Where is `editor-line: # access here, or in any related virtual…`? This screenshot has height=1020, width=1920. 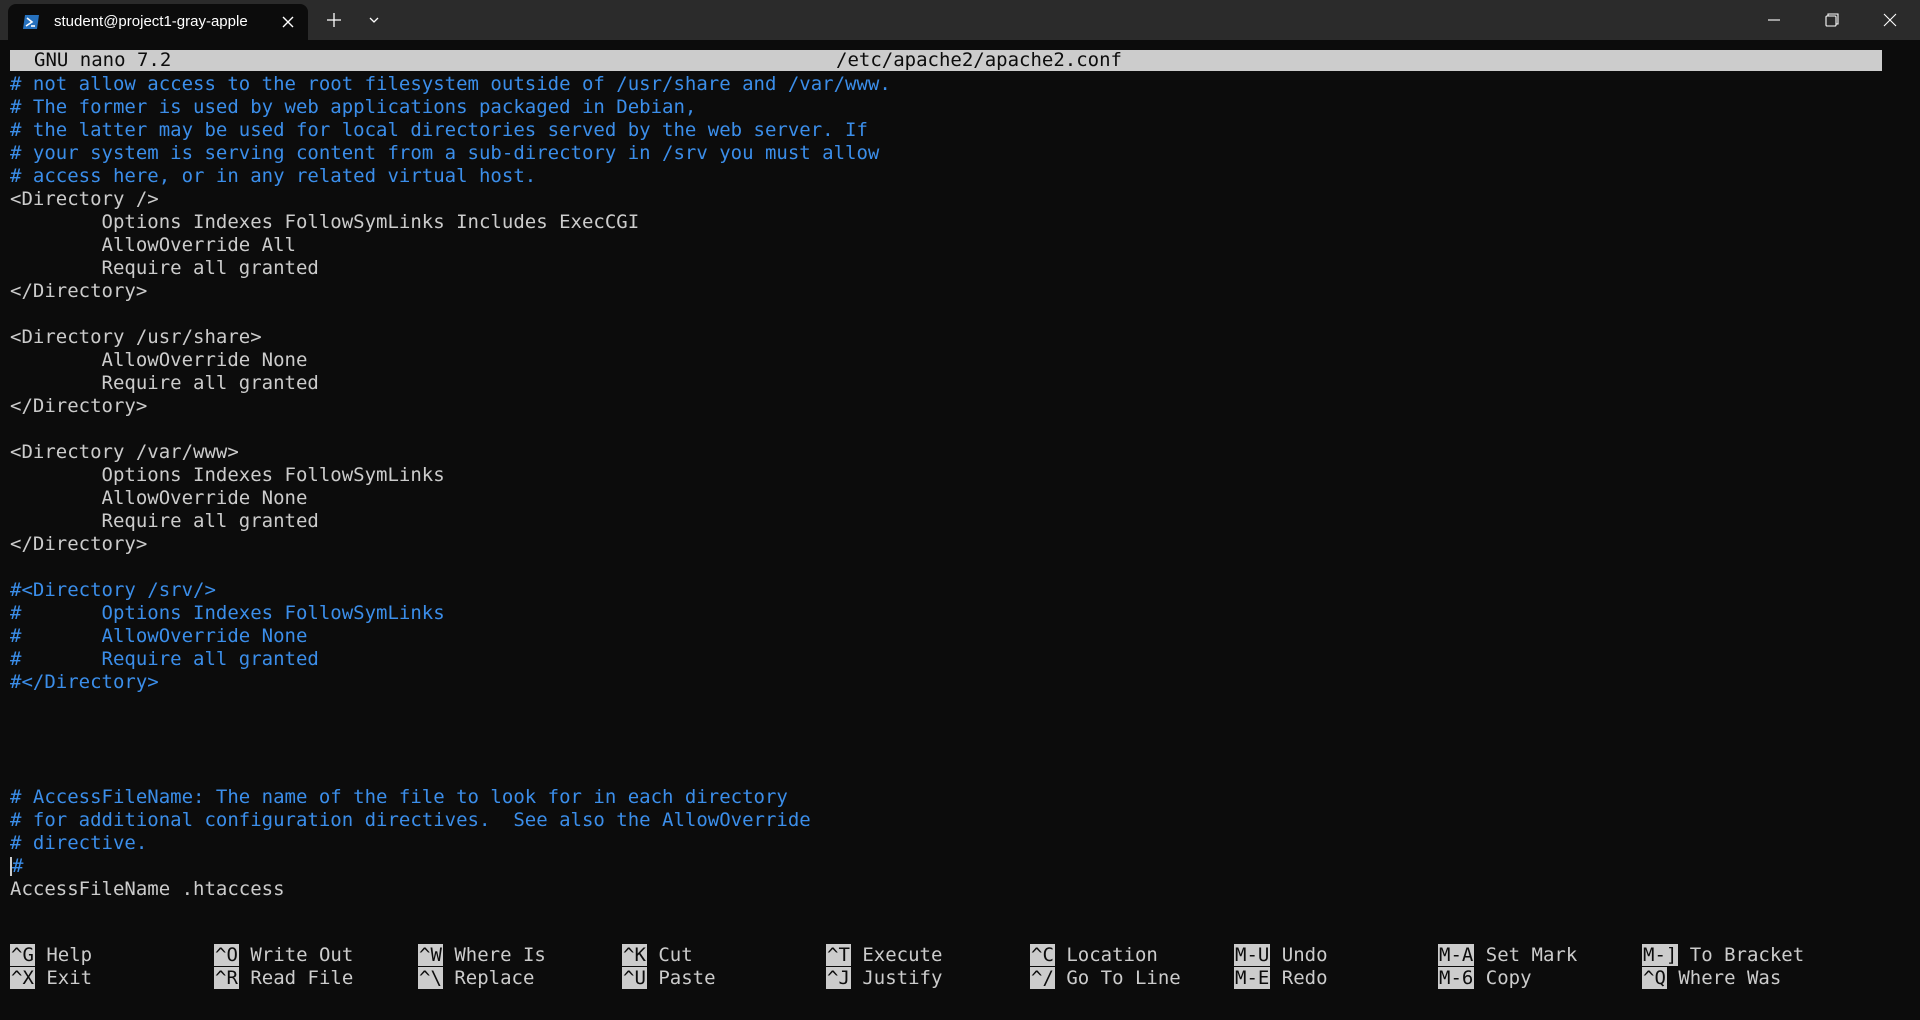
editor-line: # access here, or in any related virtual… is located at coordinates (950, 176).